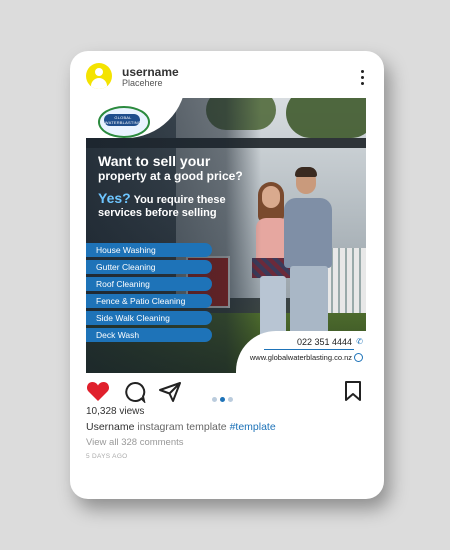  I want to click on phone-icon: ✆, so click(359, 341).